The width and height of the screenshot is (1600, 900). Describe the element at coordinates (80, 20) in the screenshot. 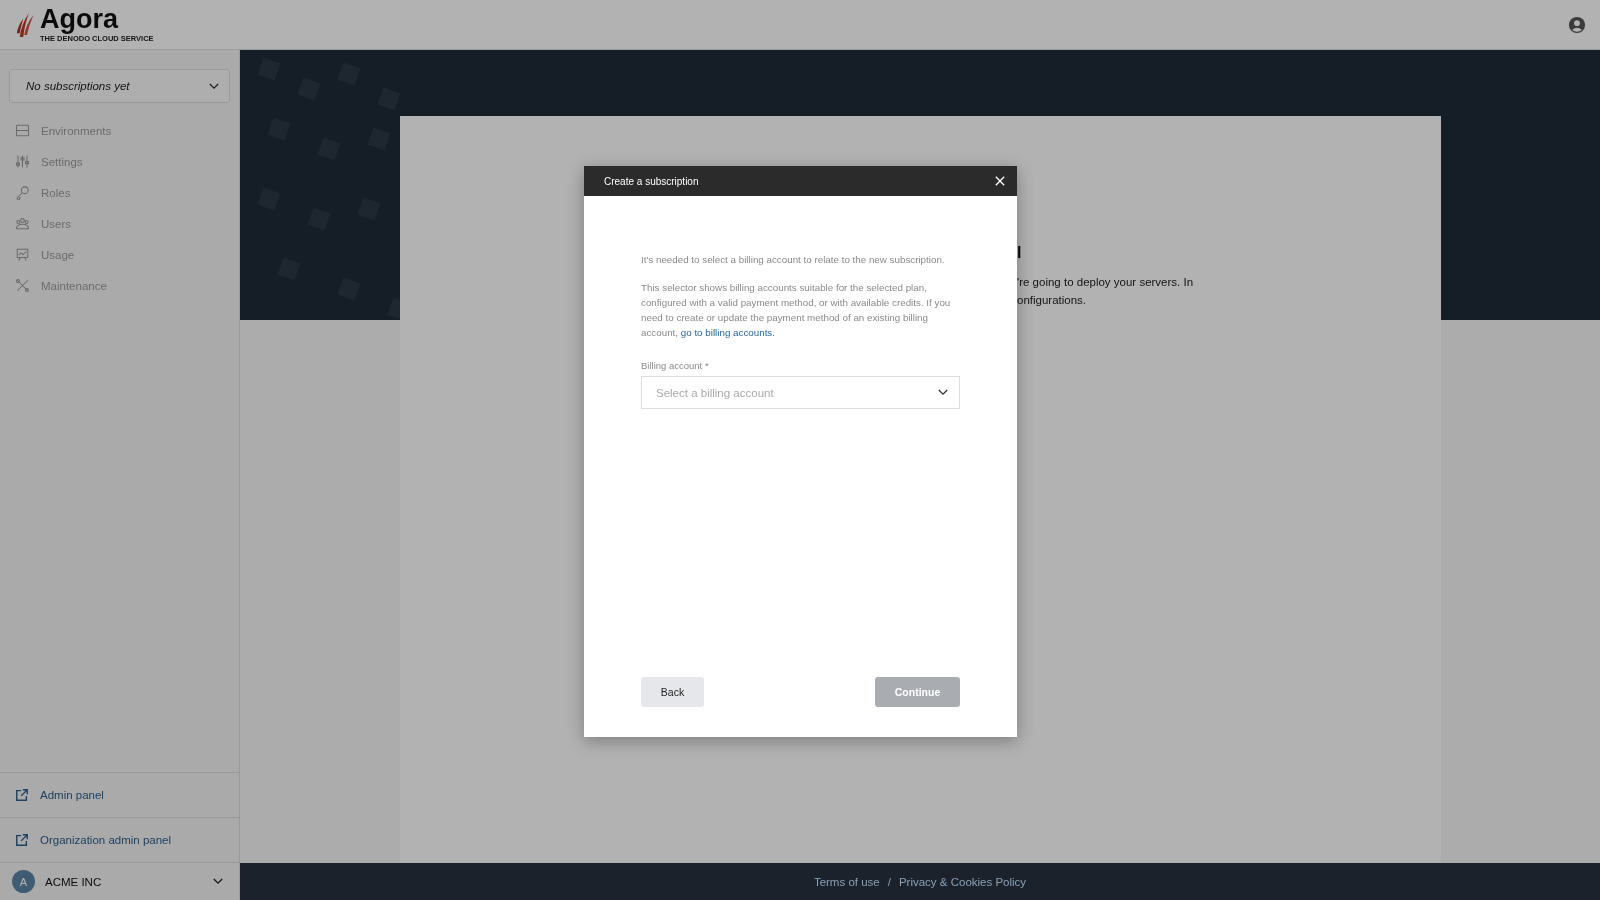

I see `logo-text: Agora` at that location.